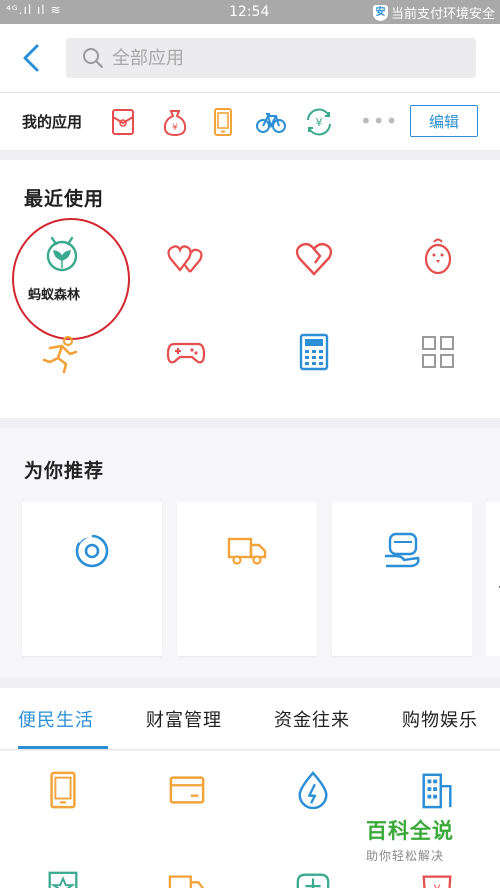  I want to click on ant-forest-icon, so click(62, 254).